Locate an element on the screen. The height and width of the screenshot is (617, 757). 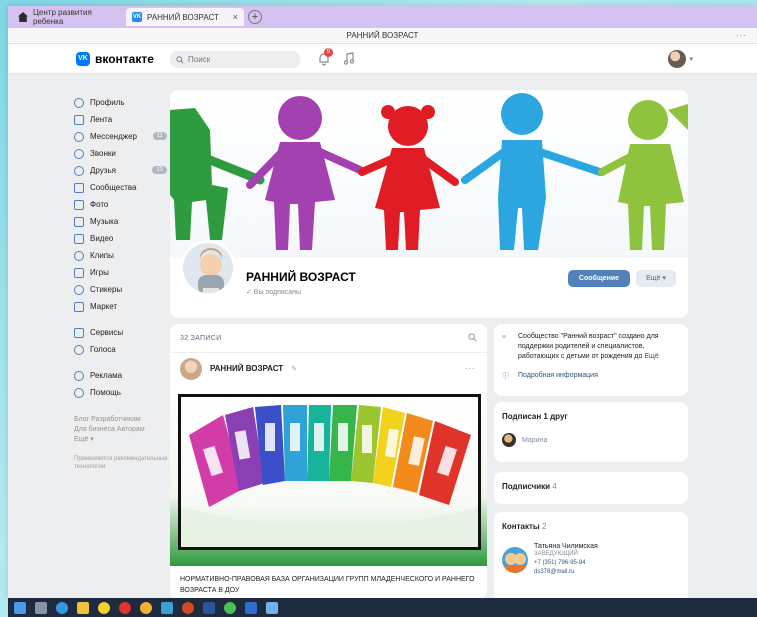
search-box is located at coordinates (235, 59).